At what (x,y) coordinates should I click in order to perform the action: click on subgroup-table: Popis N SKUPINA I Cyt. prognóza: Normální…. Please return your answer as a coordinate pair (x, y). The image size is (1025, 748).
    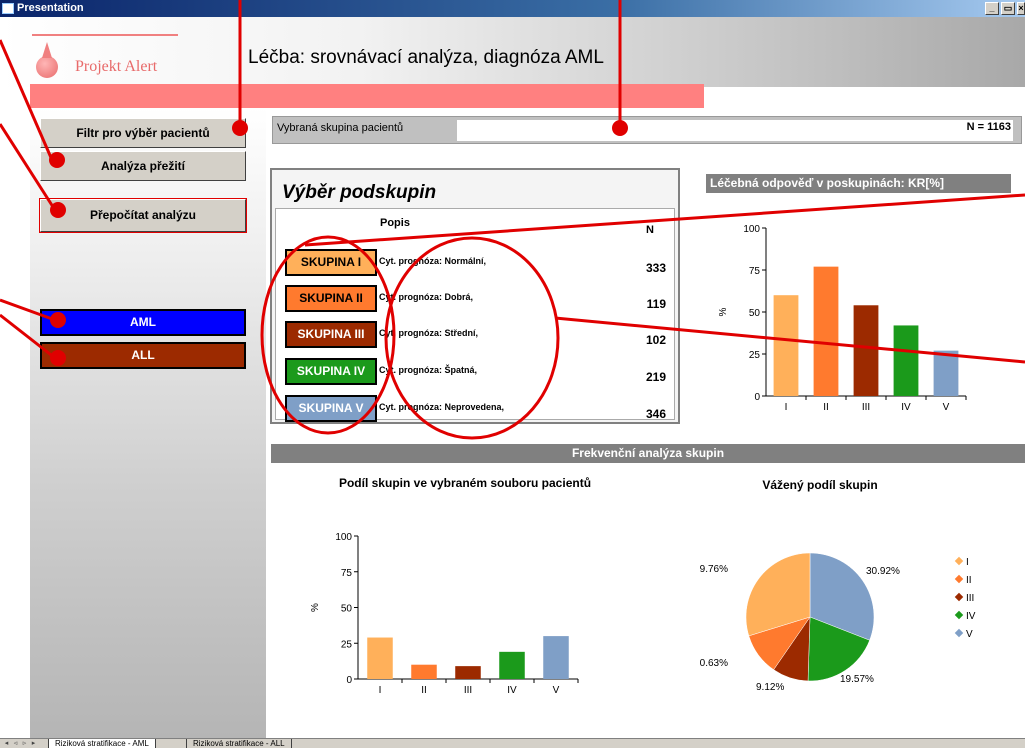
    Looking at the image, I should click on (475, 315).